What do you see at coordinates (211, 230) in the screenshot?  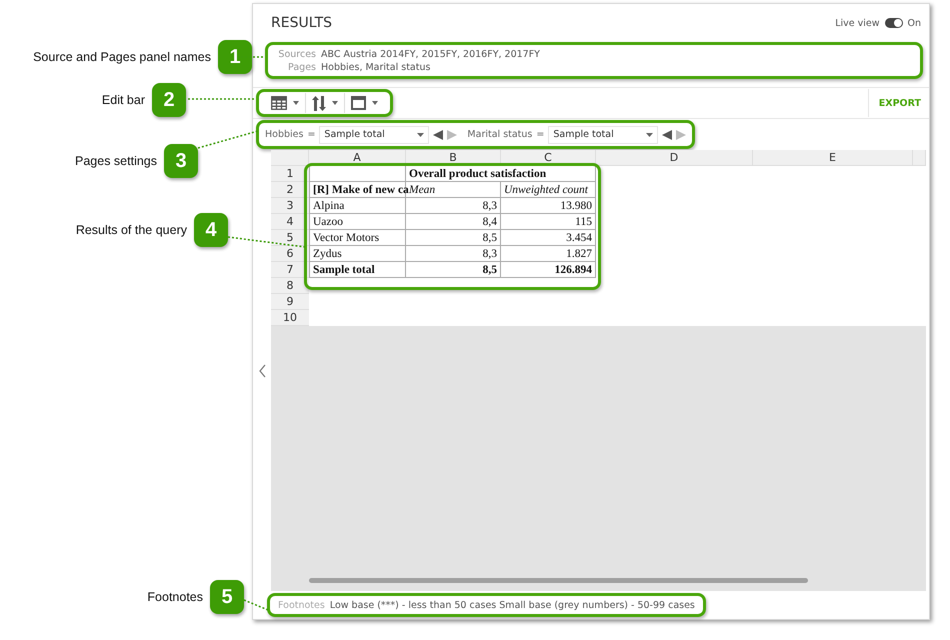 I see `callout-number-badge: 4` at bounding box center [211, 230].